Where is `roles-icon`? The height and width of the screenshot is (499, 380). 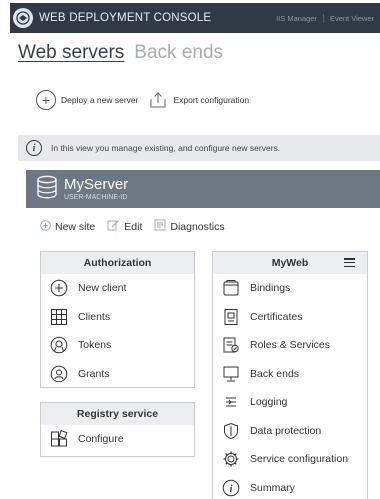 roles-icon is located at coordinates (231, 345).